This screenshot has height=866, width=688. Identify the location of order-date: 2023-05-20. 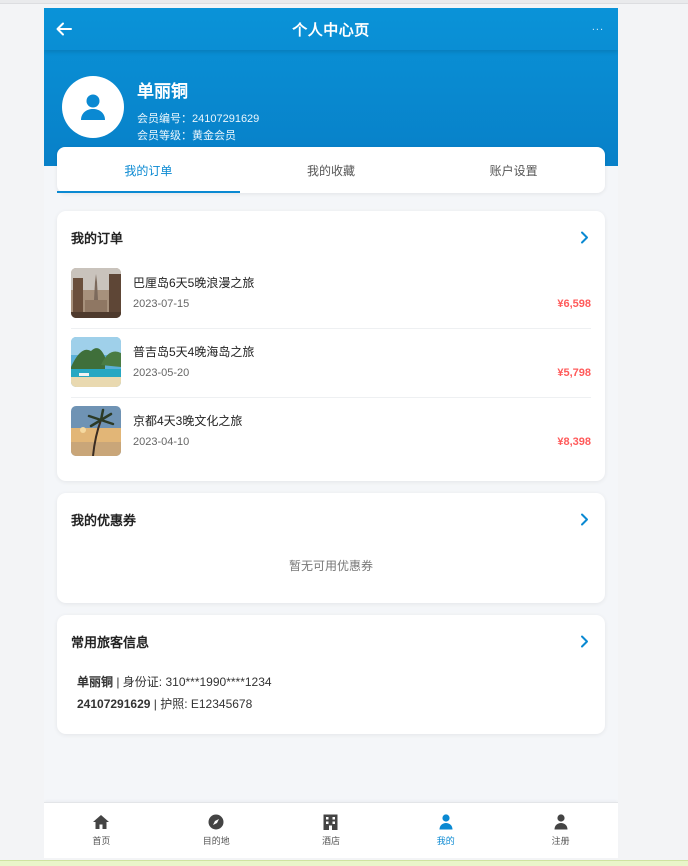
(161, 373).